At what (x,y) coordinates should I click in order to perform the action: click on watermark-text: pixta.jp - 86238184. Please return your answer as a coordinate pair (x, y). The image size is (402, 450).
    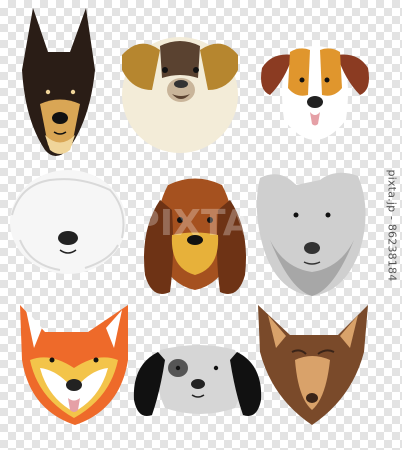
    Looking at the image, I should click on (392, 225).